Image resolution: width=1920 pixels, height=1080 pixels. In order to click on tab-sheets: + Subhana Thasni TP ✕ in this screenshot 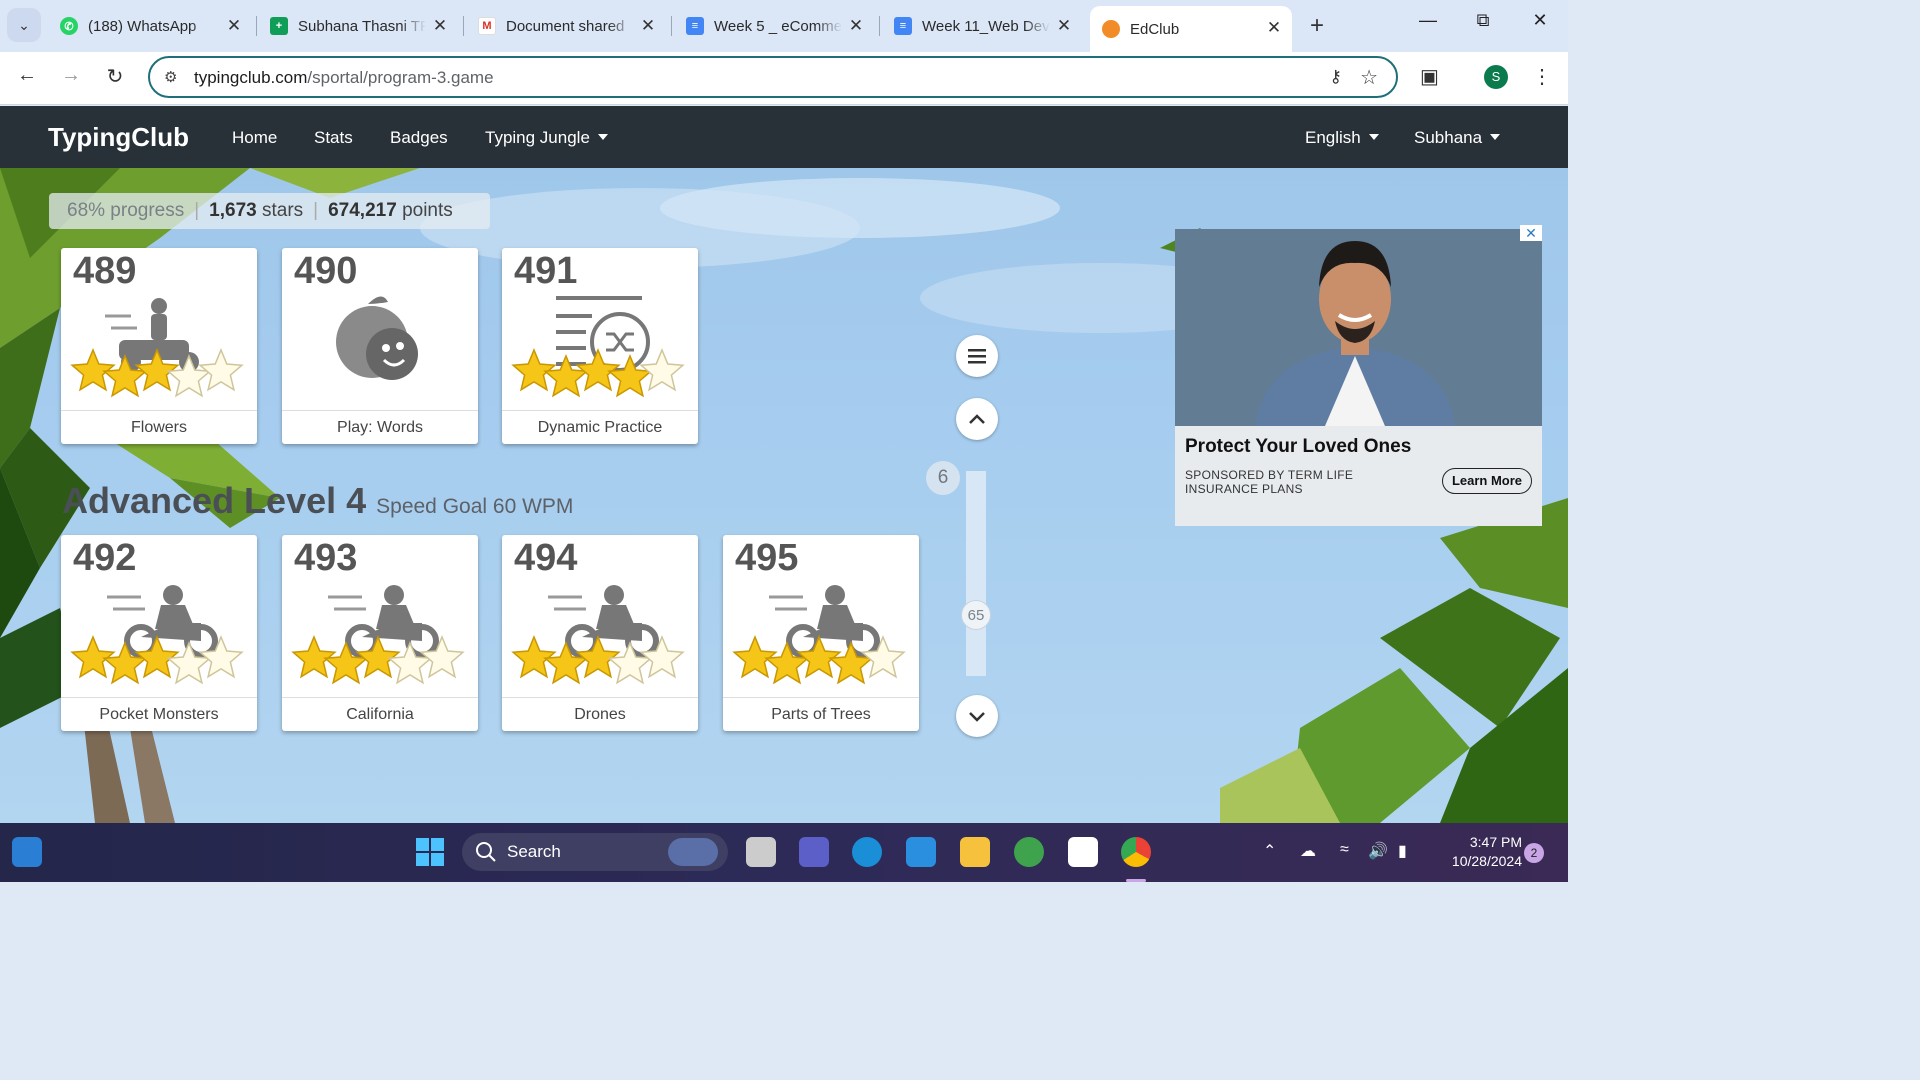, I will do `click(360, 26)`.